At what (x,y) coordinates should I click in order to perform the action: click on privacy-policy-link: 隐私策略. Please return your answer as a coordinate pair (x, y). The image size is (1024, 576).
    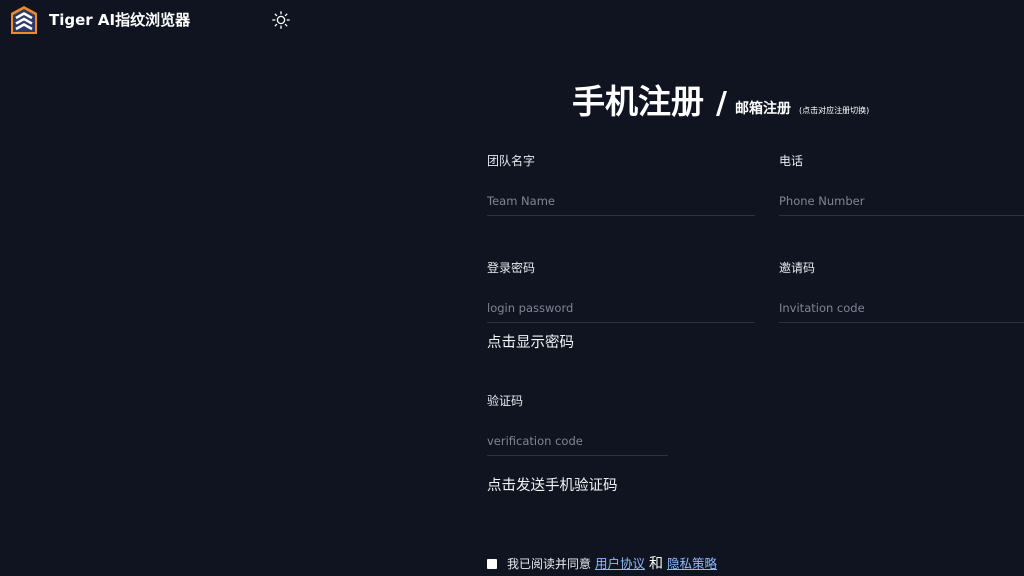
    Looking at the image, I should click on (692, 564).